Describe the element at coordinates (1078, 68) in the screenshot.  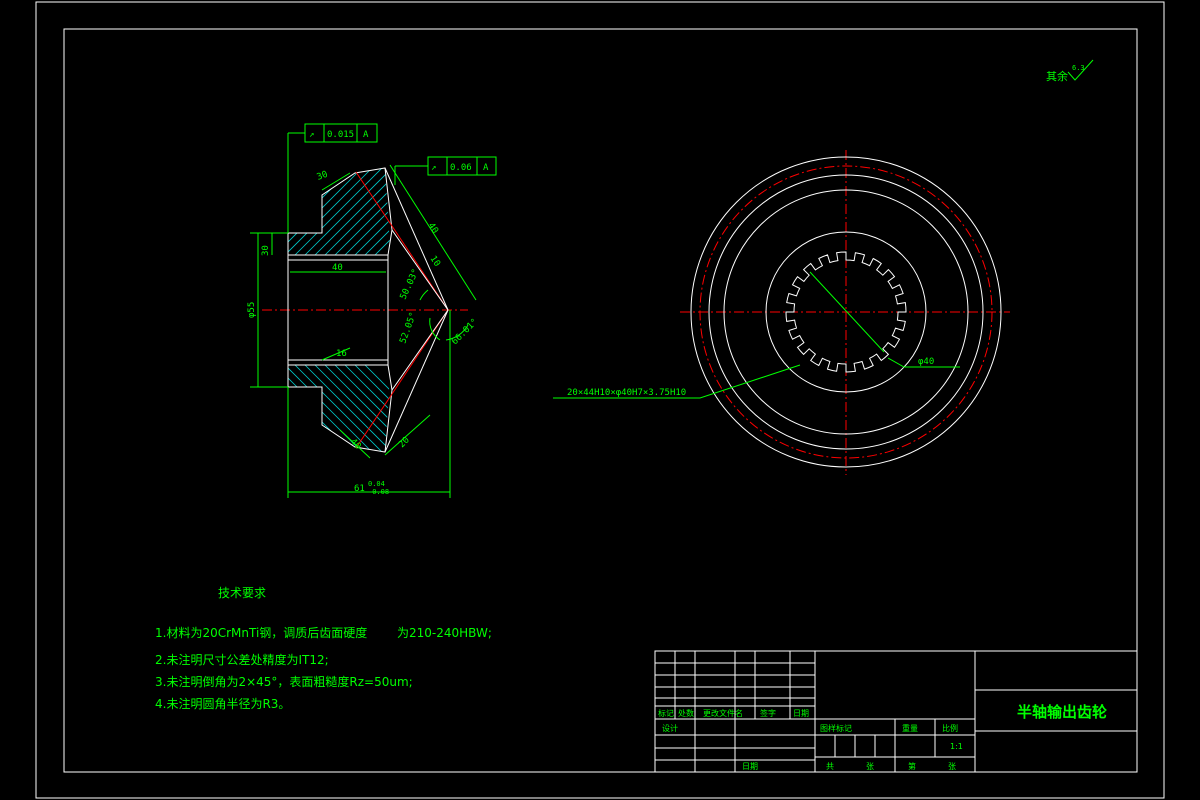
I see `roughness-value: 6.3` at that location.